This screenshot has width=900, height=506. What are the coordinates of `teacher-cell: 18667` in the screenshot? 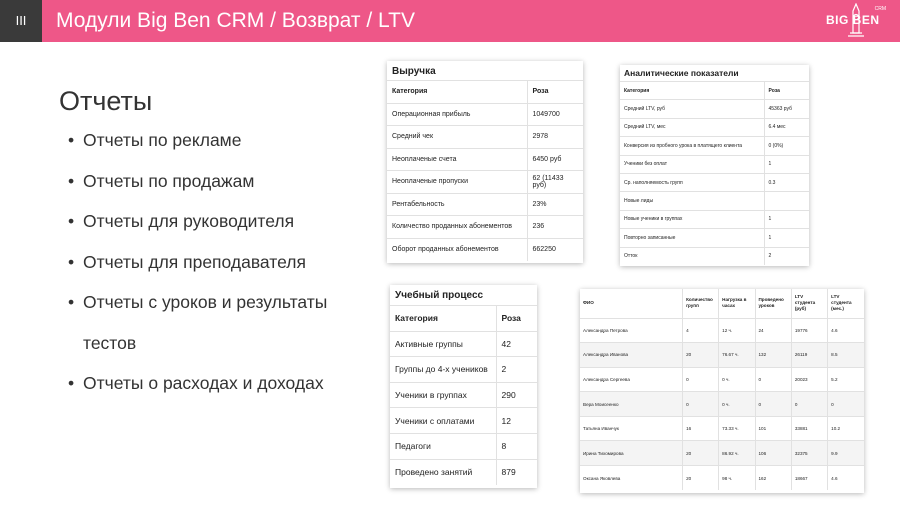 It's located at (809, 478).